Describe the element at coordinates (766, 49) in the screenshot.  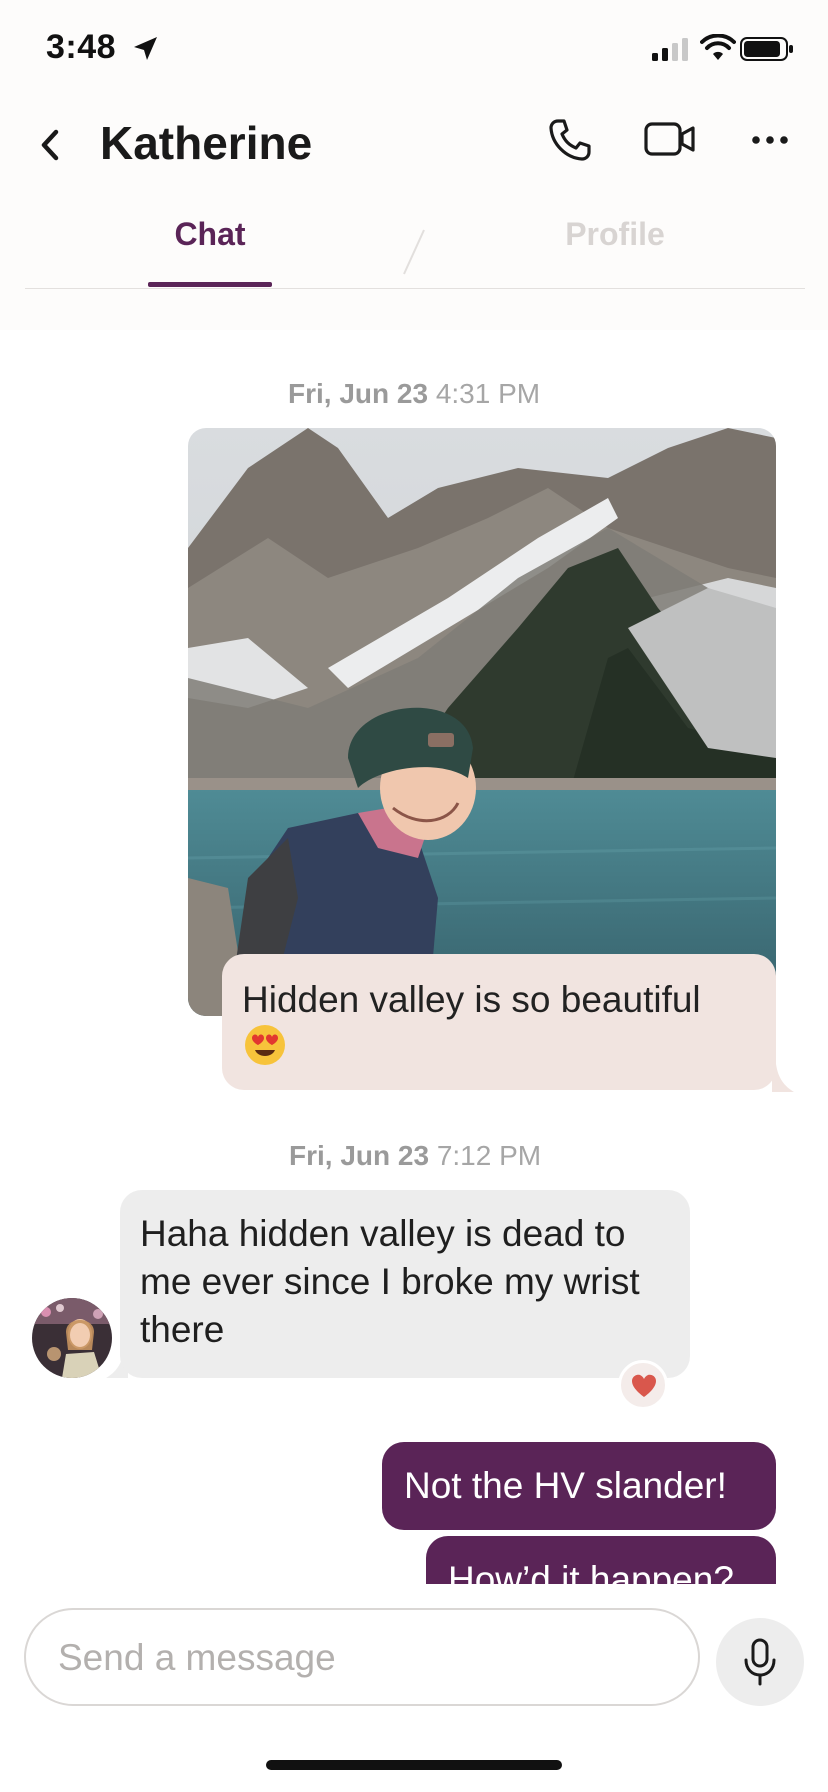
I see `battery-icon` at that location.